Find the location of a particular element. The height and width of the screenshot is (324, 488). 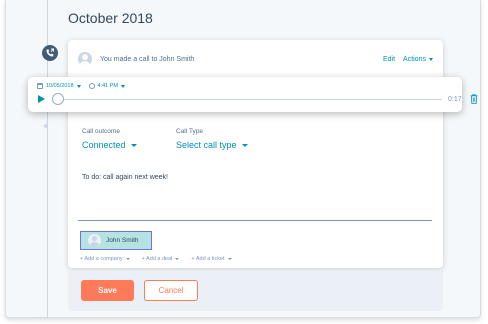

add-company-label: + Add a company is located at coordinates (101, 259).